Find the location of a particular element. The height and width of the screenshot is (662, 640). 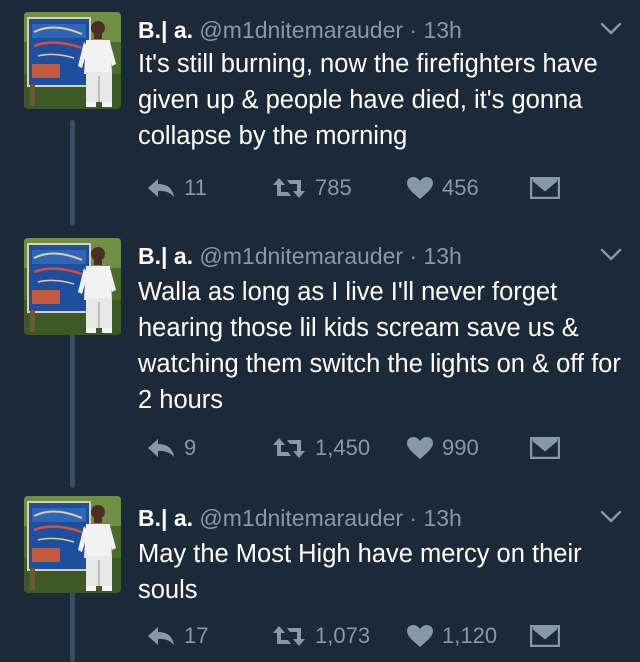

like-button: 990 is located at coordinates (442, 448).